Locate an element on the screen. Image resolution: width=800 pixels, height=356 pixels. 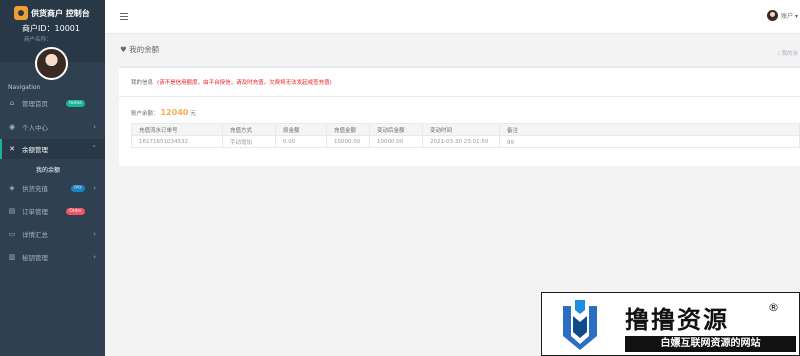
column-header: 充值金额 is located at coordinates (348, 129).